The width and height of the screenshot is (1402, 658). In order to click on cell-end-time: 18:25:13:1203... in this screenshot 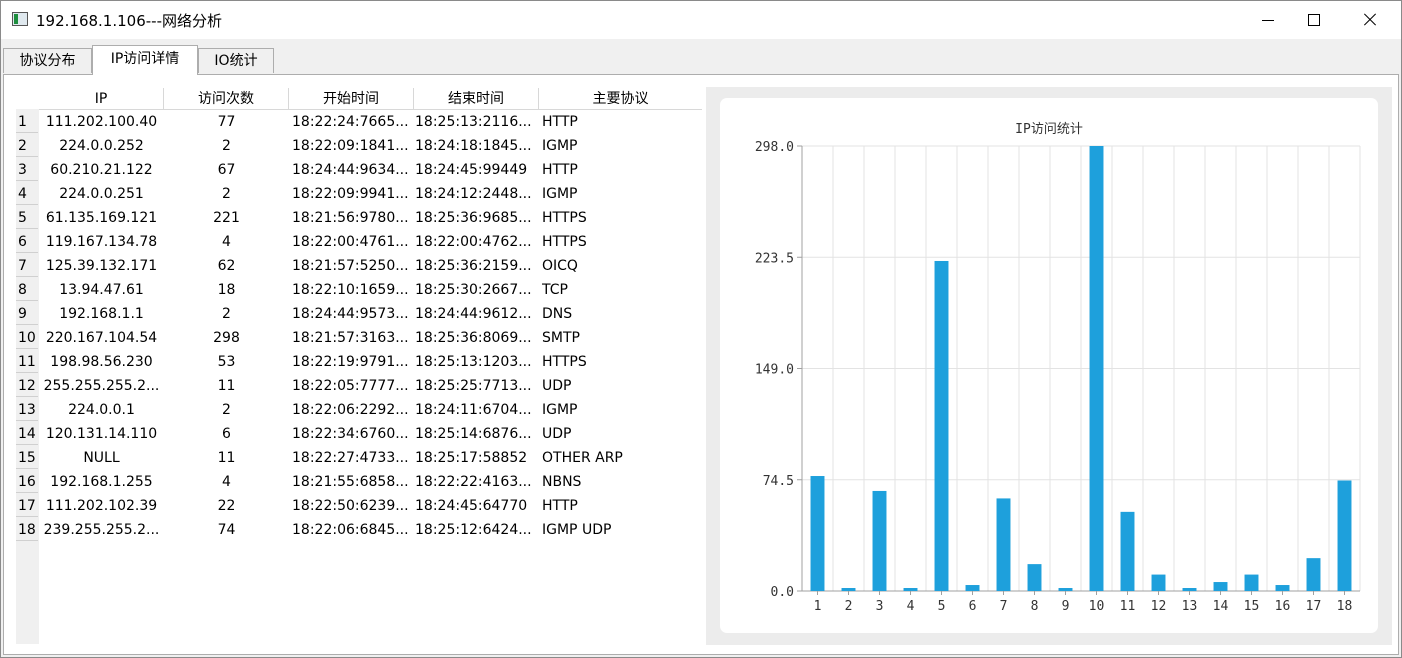, I will do `click(473, 362)`.